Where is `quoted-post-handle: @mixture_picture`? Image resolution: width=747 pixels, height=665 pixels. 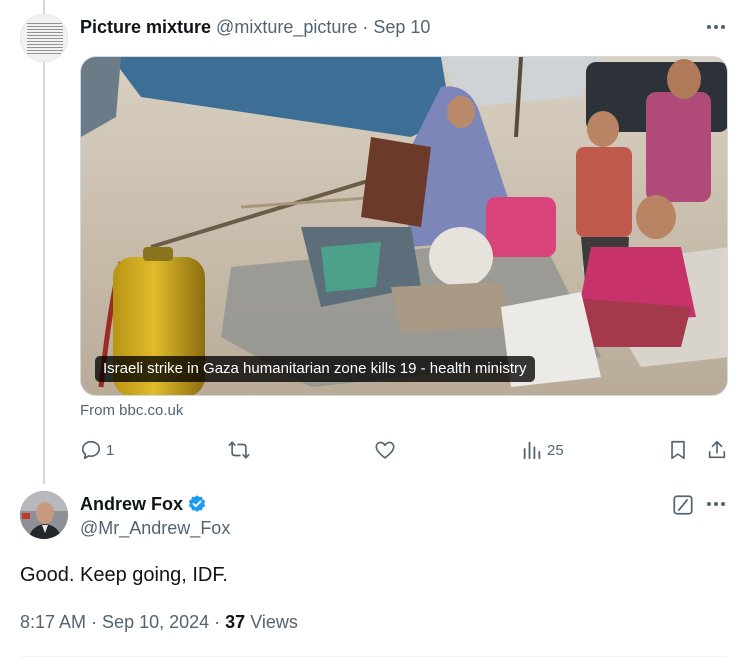 quoted-post-handle: @mixture_picture is located at coordinates (286, 27).